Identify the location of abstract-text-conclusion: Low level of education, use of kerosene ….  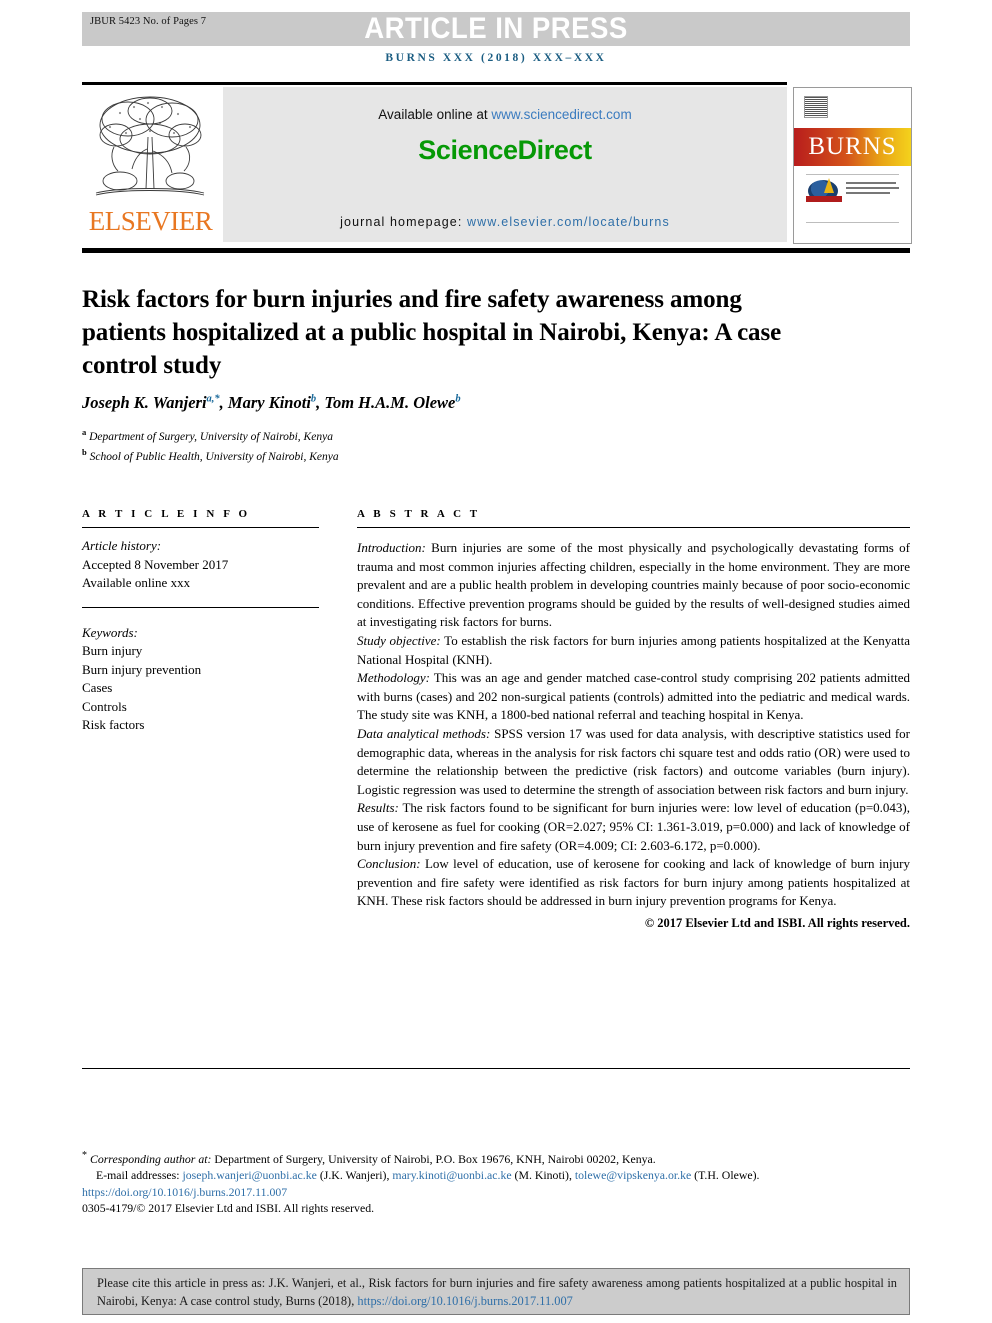
(633, 882).